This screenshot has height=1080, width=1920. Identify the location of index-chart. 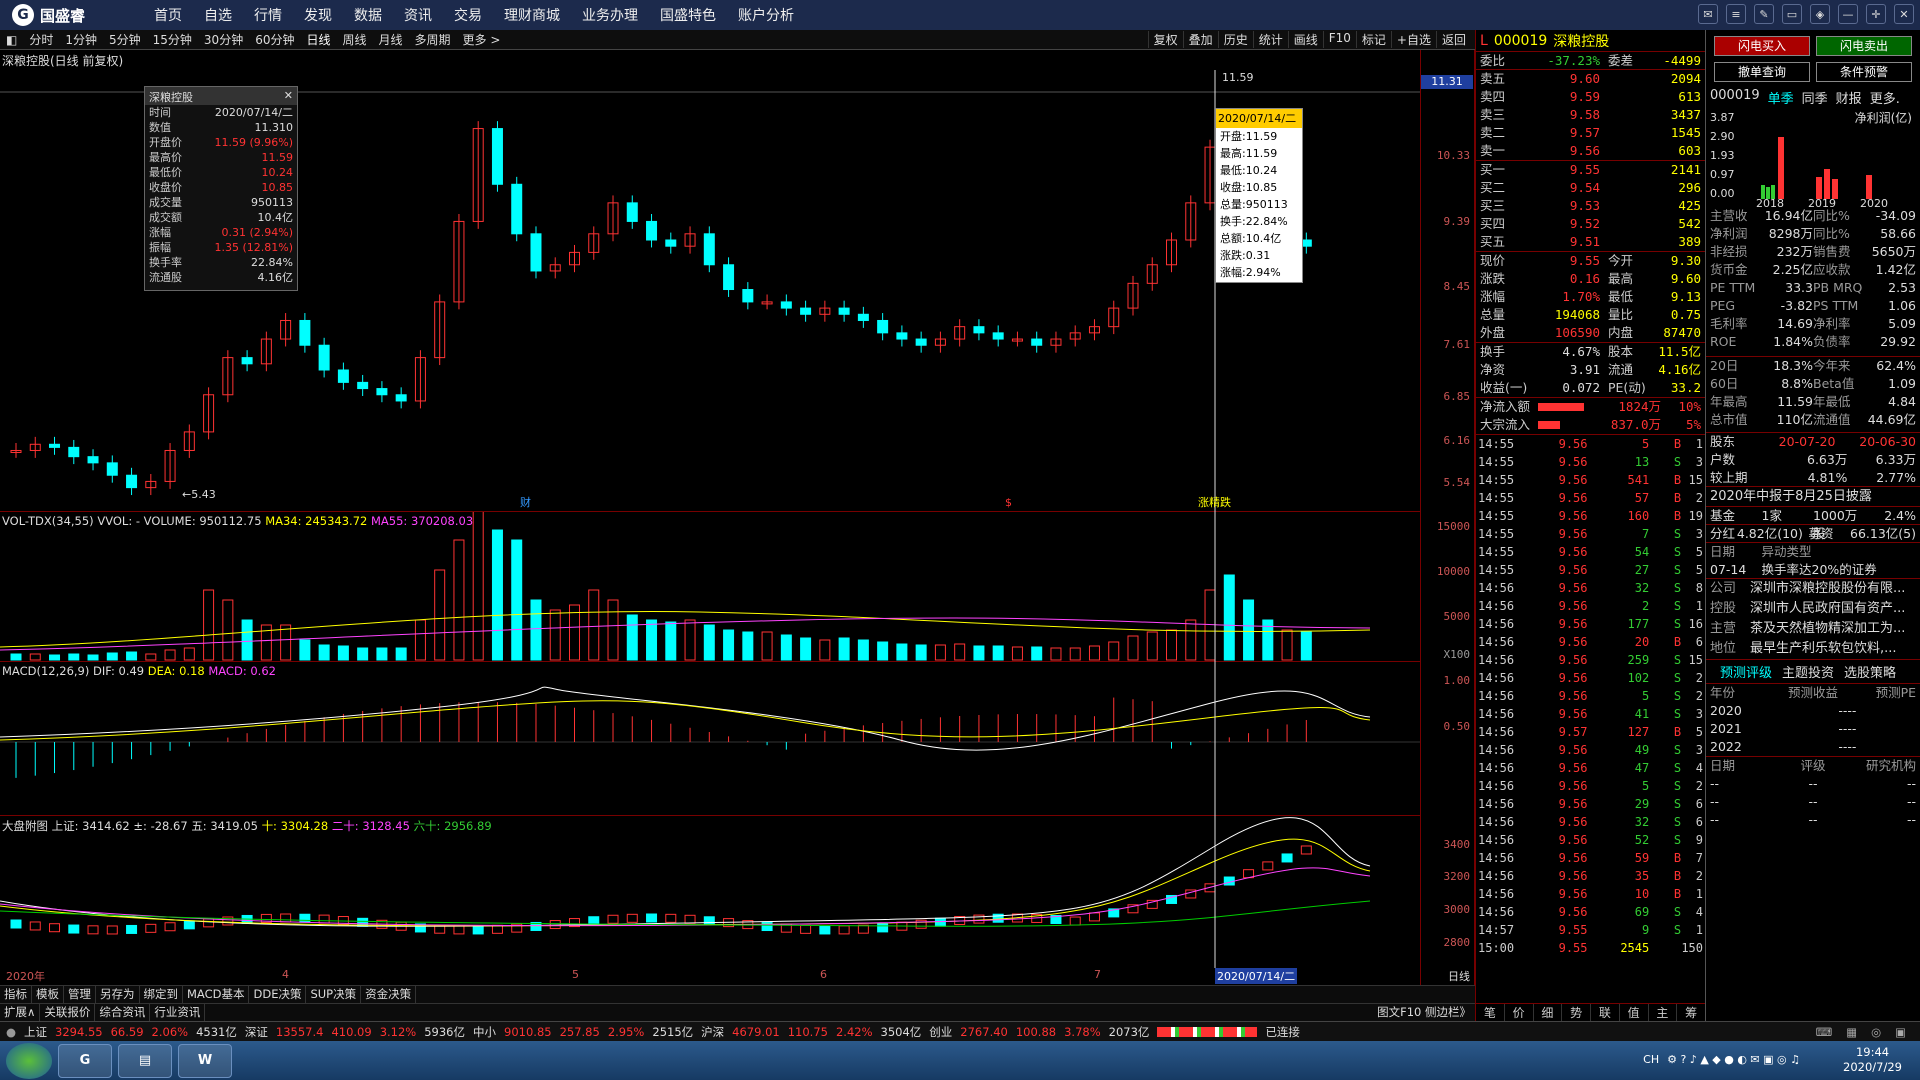
(710, 892).